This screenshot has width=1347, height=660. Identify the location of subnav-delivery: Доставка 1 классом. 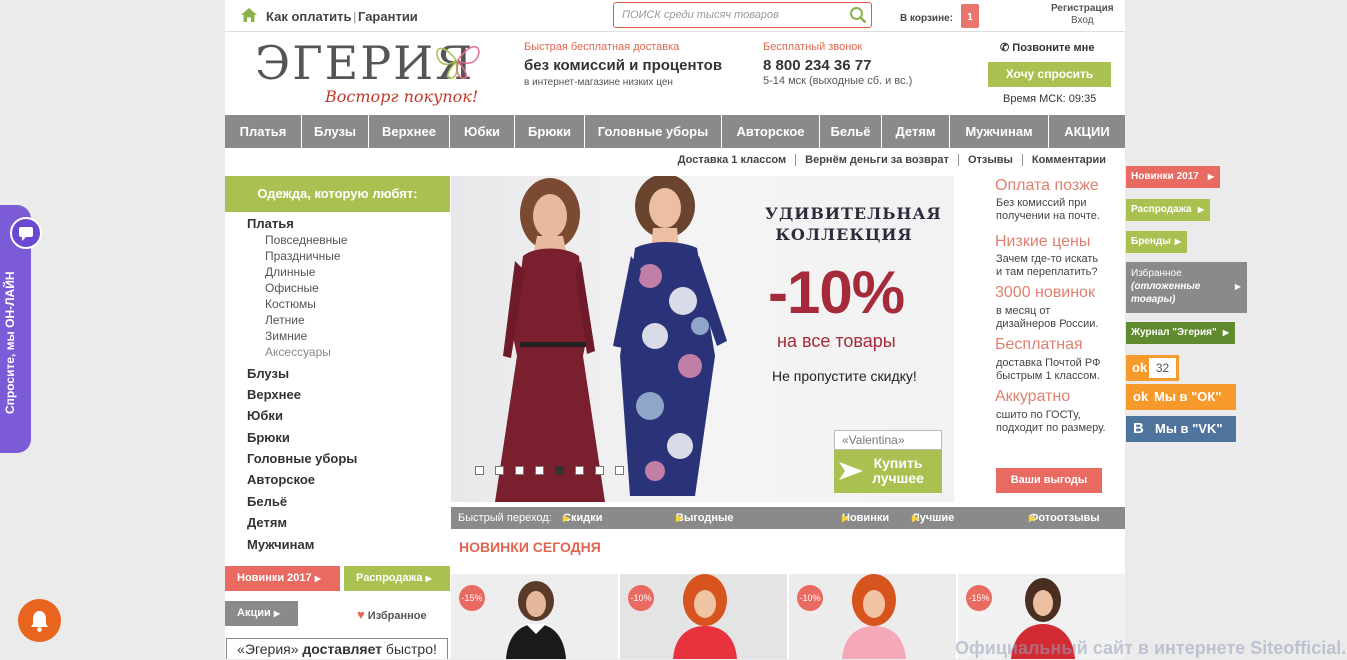
(732, 160).